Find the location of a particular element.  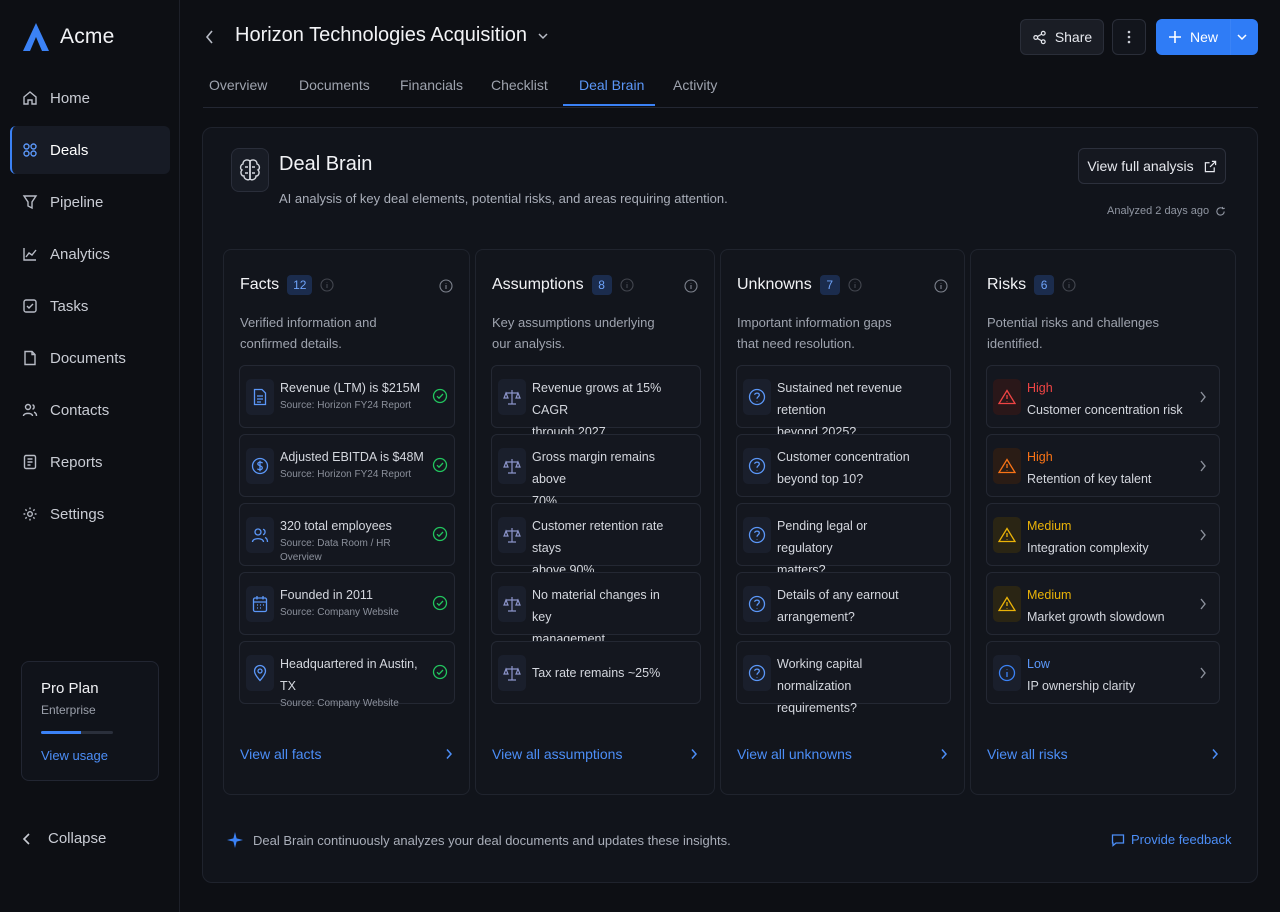

view-all-unknowns-link: View all unknowns is located at coordinates (842, 754).